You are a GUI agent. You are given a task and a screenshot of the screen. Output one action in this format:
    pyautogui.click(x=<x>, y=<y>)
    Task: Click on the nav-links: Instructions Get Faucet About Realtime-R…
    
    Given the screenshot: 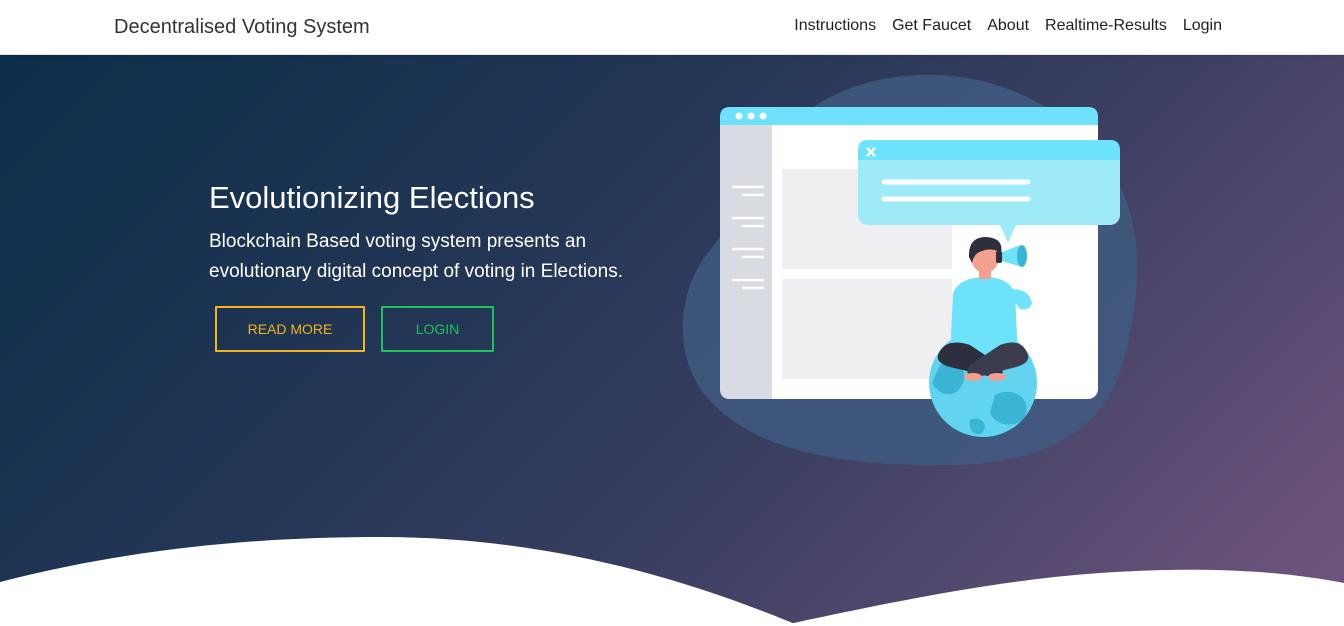 What is the action you would take?
    pyautogui.click(x=1008, y=26)
    